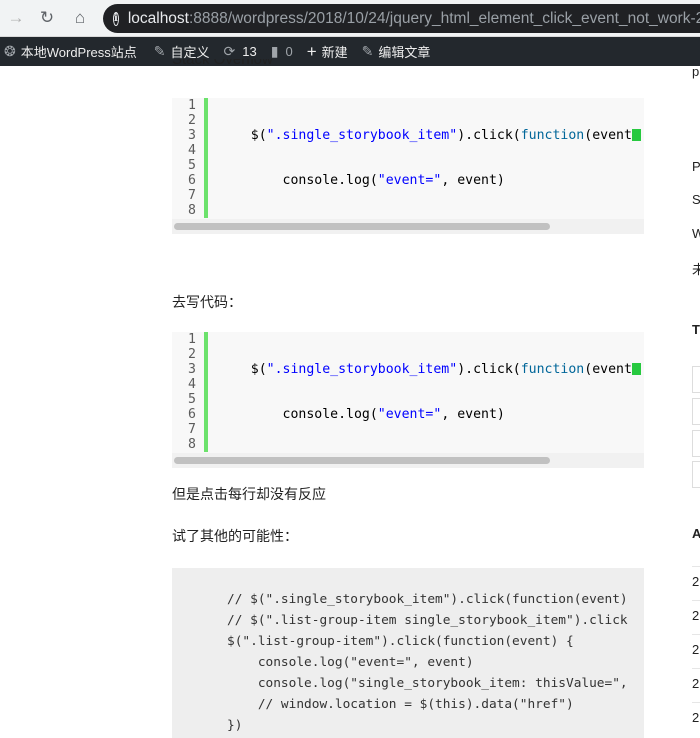  Describe the element at coordinates (350, 662) in the screenshot. I see `pre-line: console.log("event=", event)` at that location.